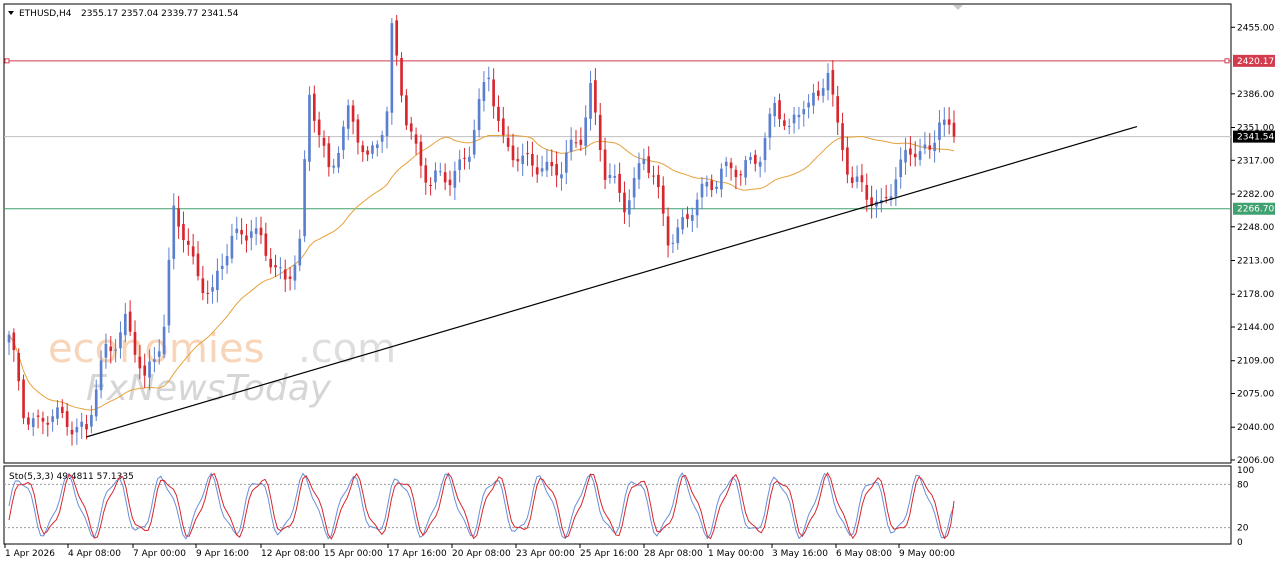 Image resolution: width=1280 pixels, height=567 pixels. What do you see at coordinates (209, 388) in the screenshot?
I see `watermark-fxnewstoday: FxNewsToday` at bounding box center [209, 388].